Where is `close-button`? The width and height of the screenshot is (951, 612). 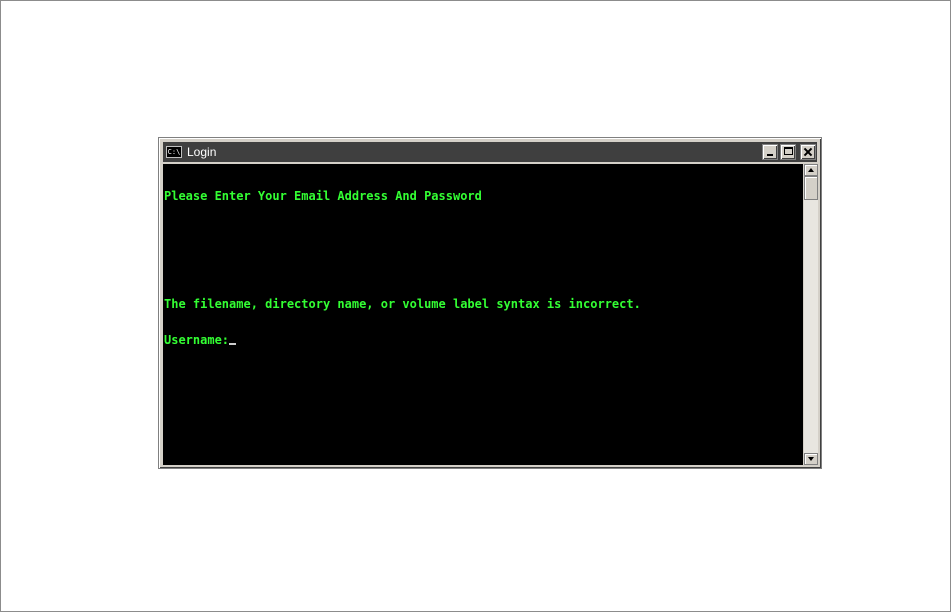 close-button is located at coordinates (808, 152).